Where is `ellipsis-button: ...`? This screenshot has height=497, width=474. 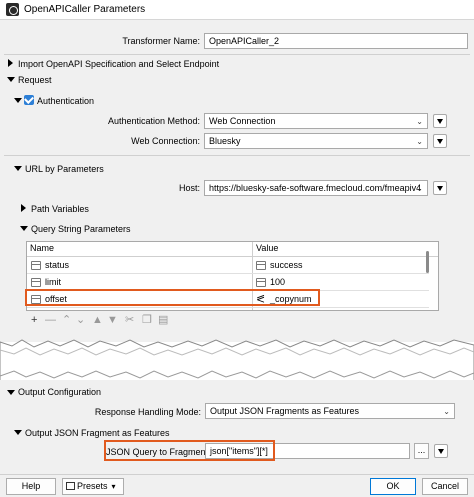
ellipsis-button: ... is located at coordinates (421, 451).